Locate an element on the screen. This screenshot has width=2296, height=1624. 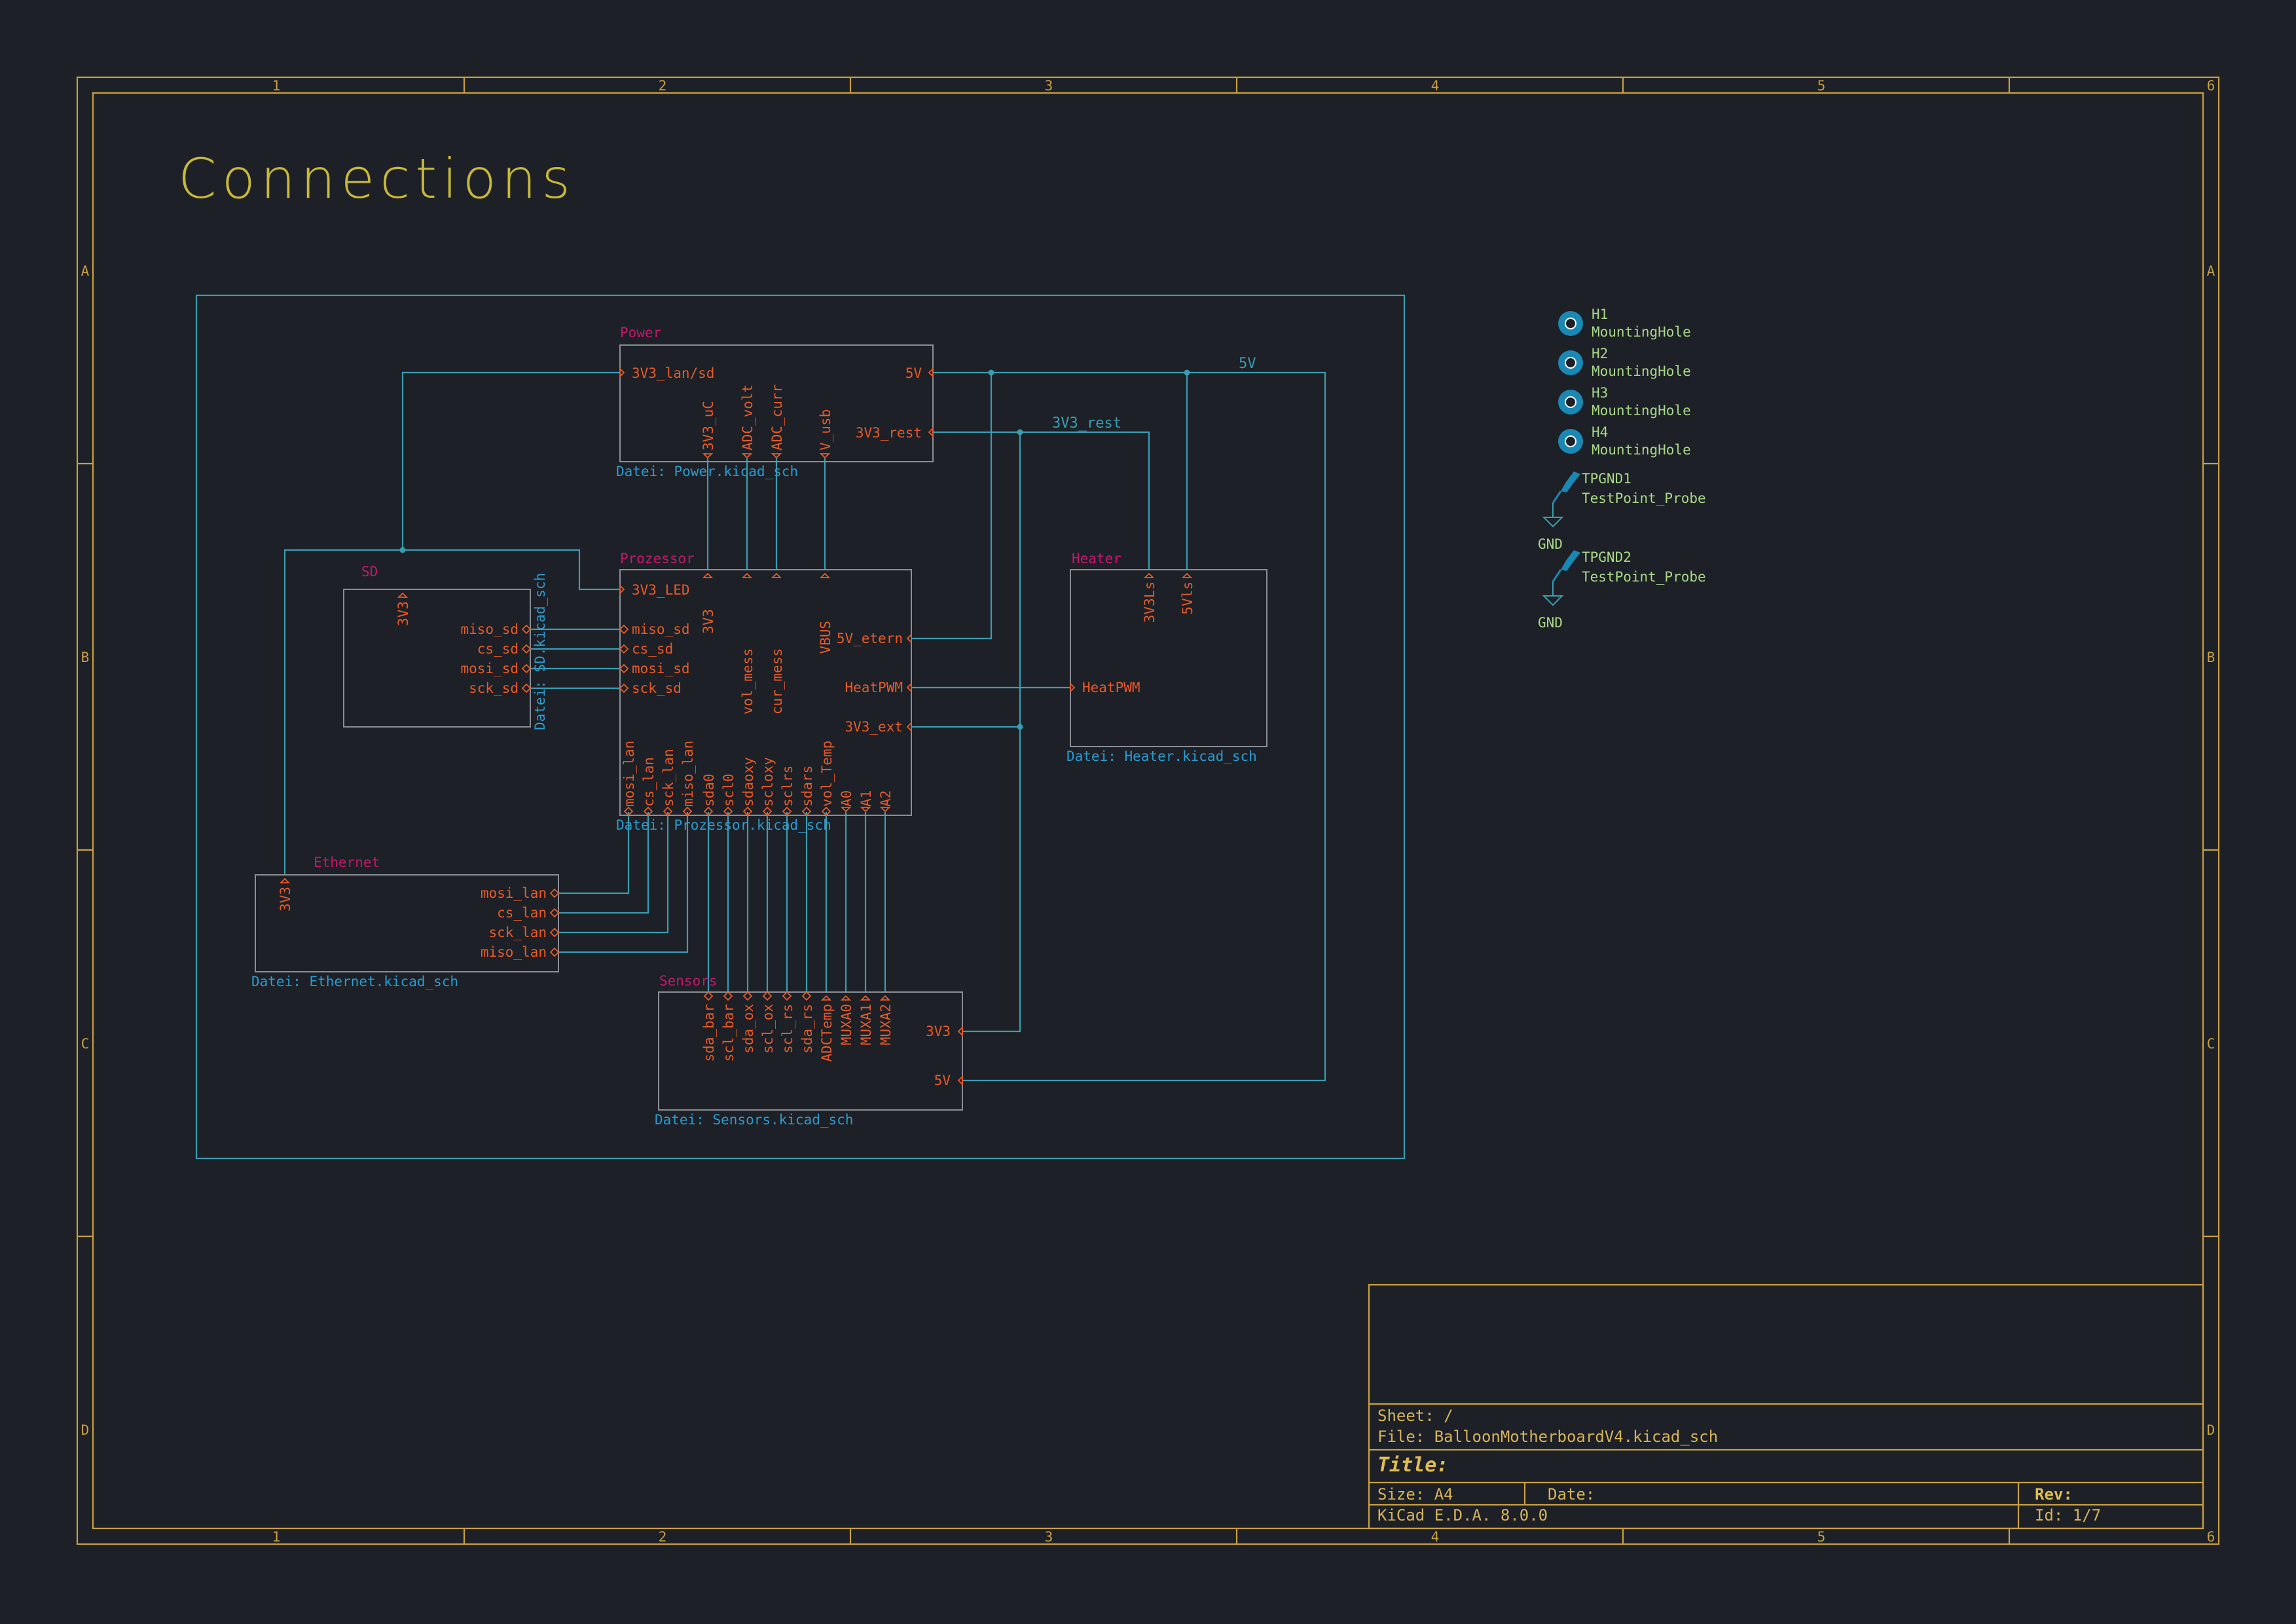
pin-sens-scl-rs: scl_rs is located at coordinates (787, 1029).